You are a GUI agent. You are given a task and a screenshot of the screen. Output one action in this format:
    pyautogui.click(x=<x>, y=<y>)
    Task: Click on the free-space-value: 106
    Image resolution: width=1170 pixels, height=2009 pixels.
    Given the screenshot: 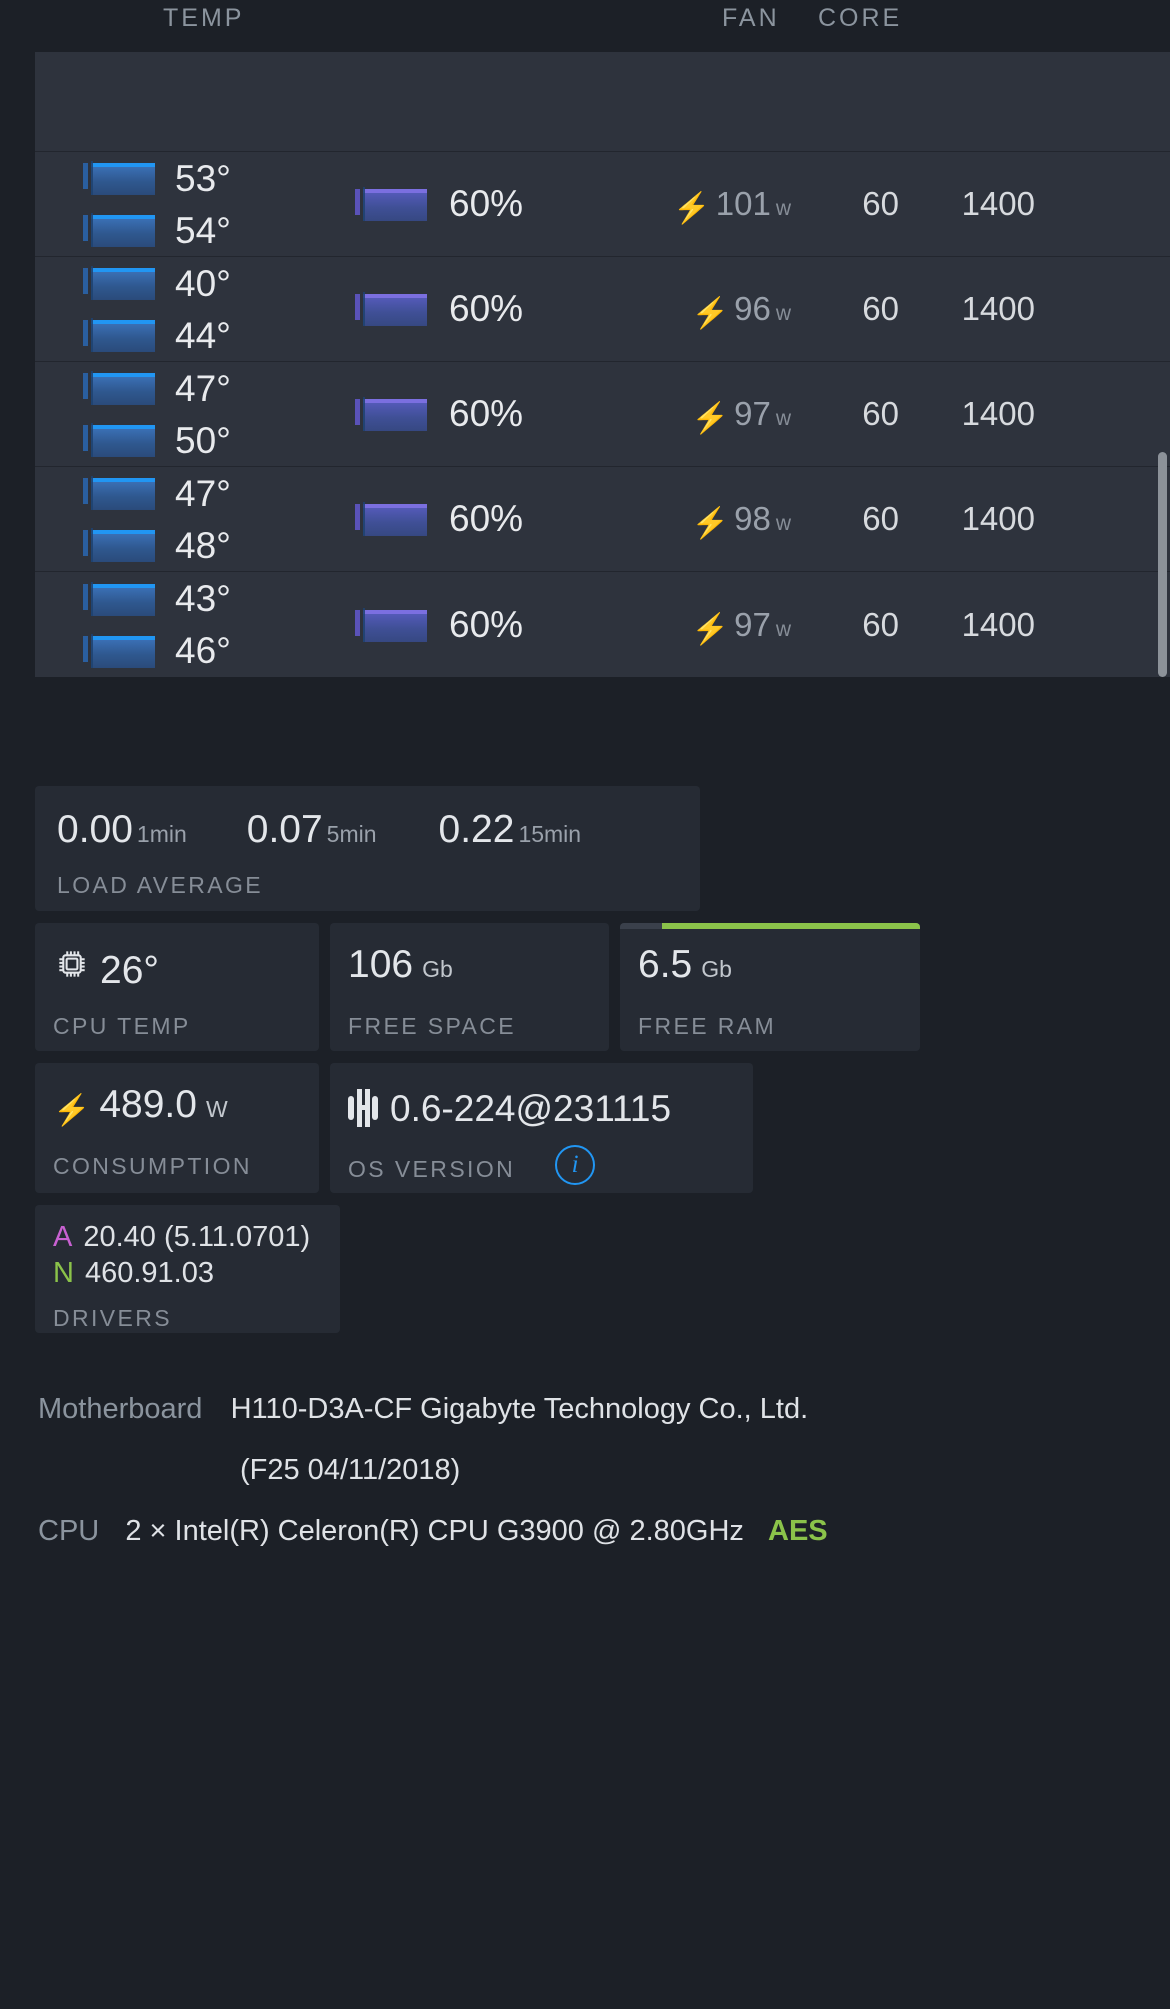 What is the action you would take?
    pyautogui.click(x=381, y=964)
    